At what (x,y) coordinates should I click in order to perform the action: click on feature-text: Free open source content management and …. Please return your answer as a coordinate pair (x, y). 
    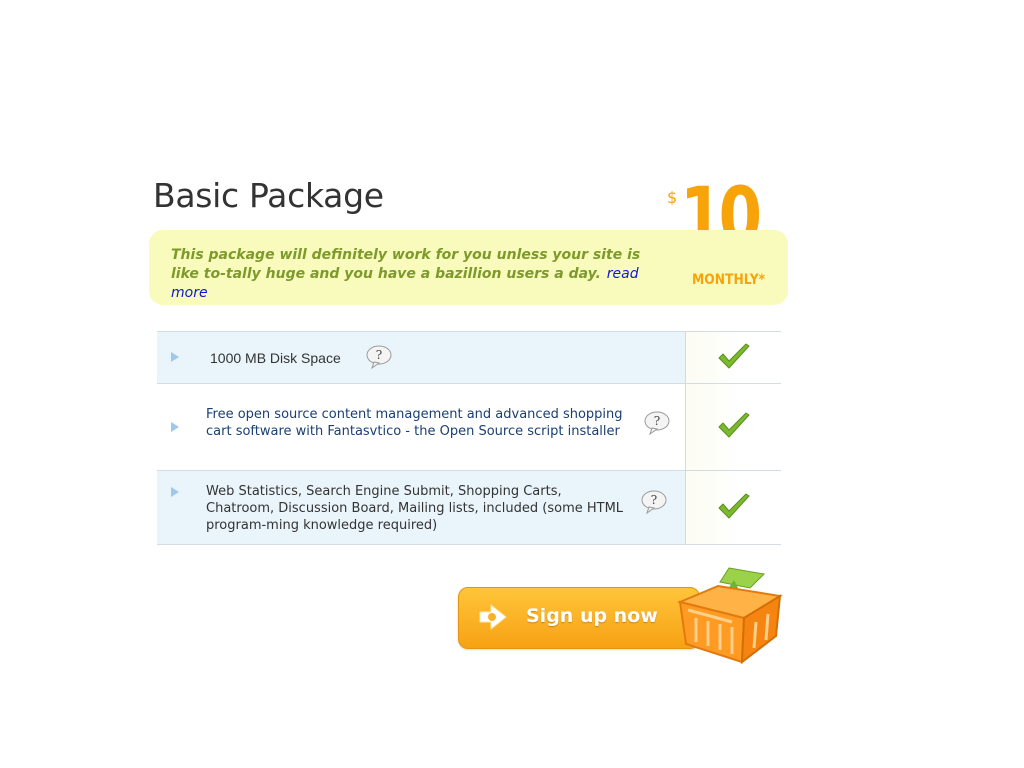
    Looking at the image, I should click on (414, 423).